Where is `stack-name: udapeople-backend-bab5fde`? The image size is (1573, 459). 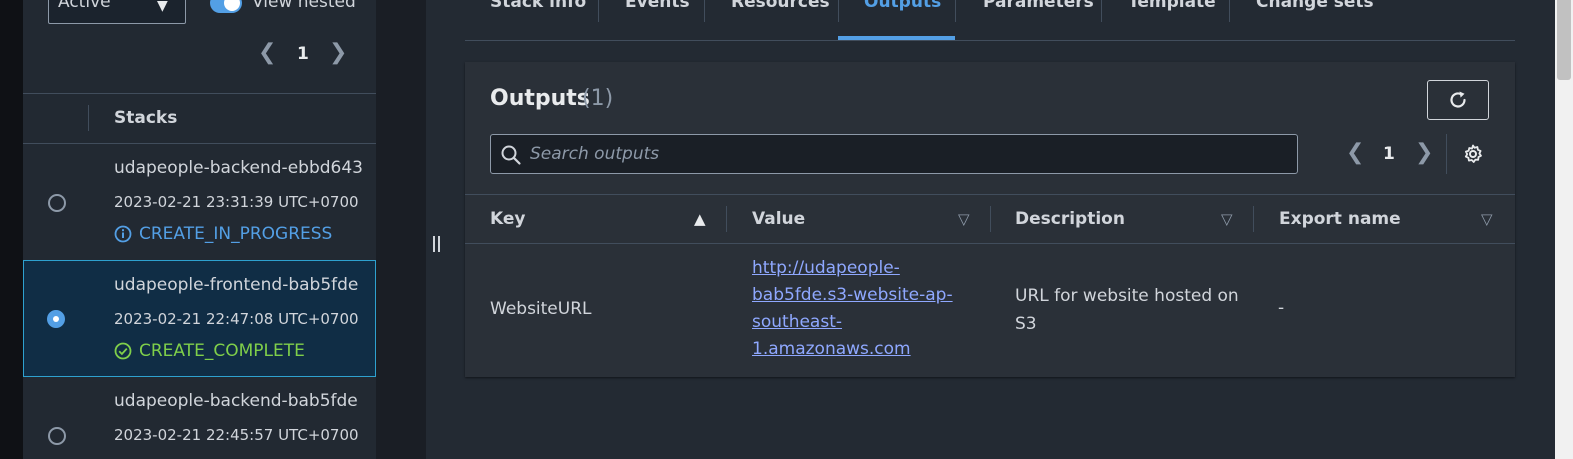 stack-name: udapeople-backend-bab5fde is located at coordinates (236, 401).